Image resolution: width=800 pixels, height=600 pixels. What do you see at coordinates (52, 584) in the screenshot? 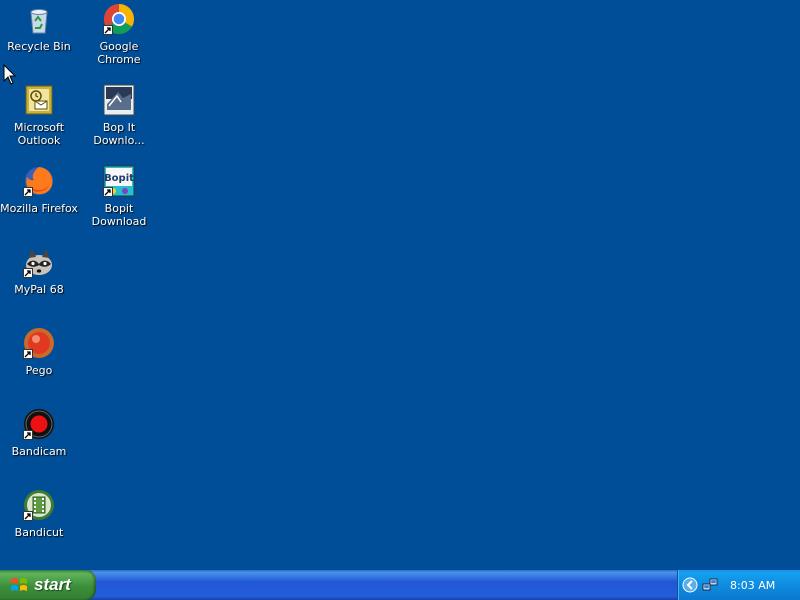
I see `start-label: start` at bounding box center [52, 584].